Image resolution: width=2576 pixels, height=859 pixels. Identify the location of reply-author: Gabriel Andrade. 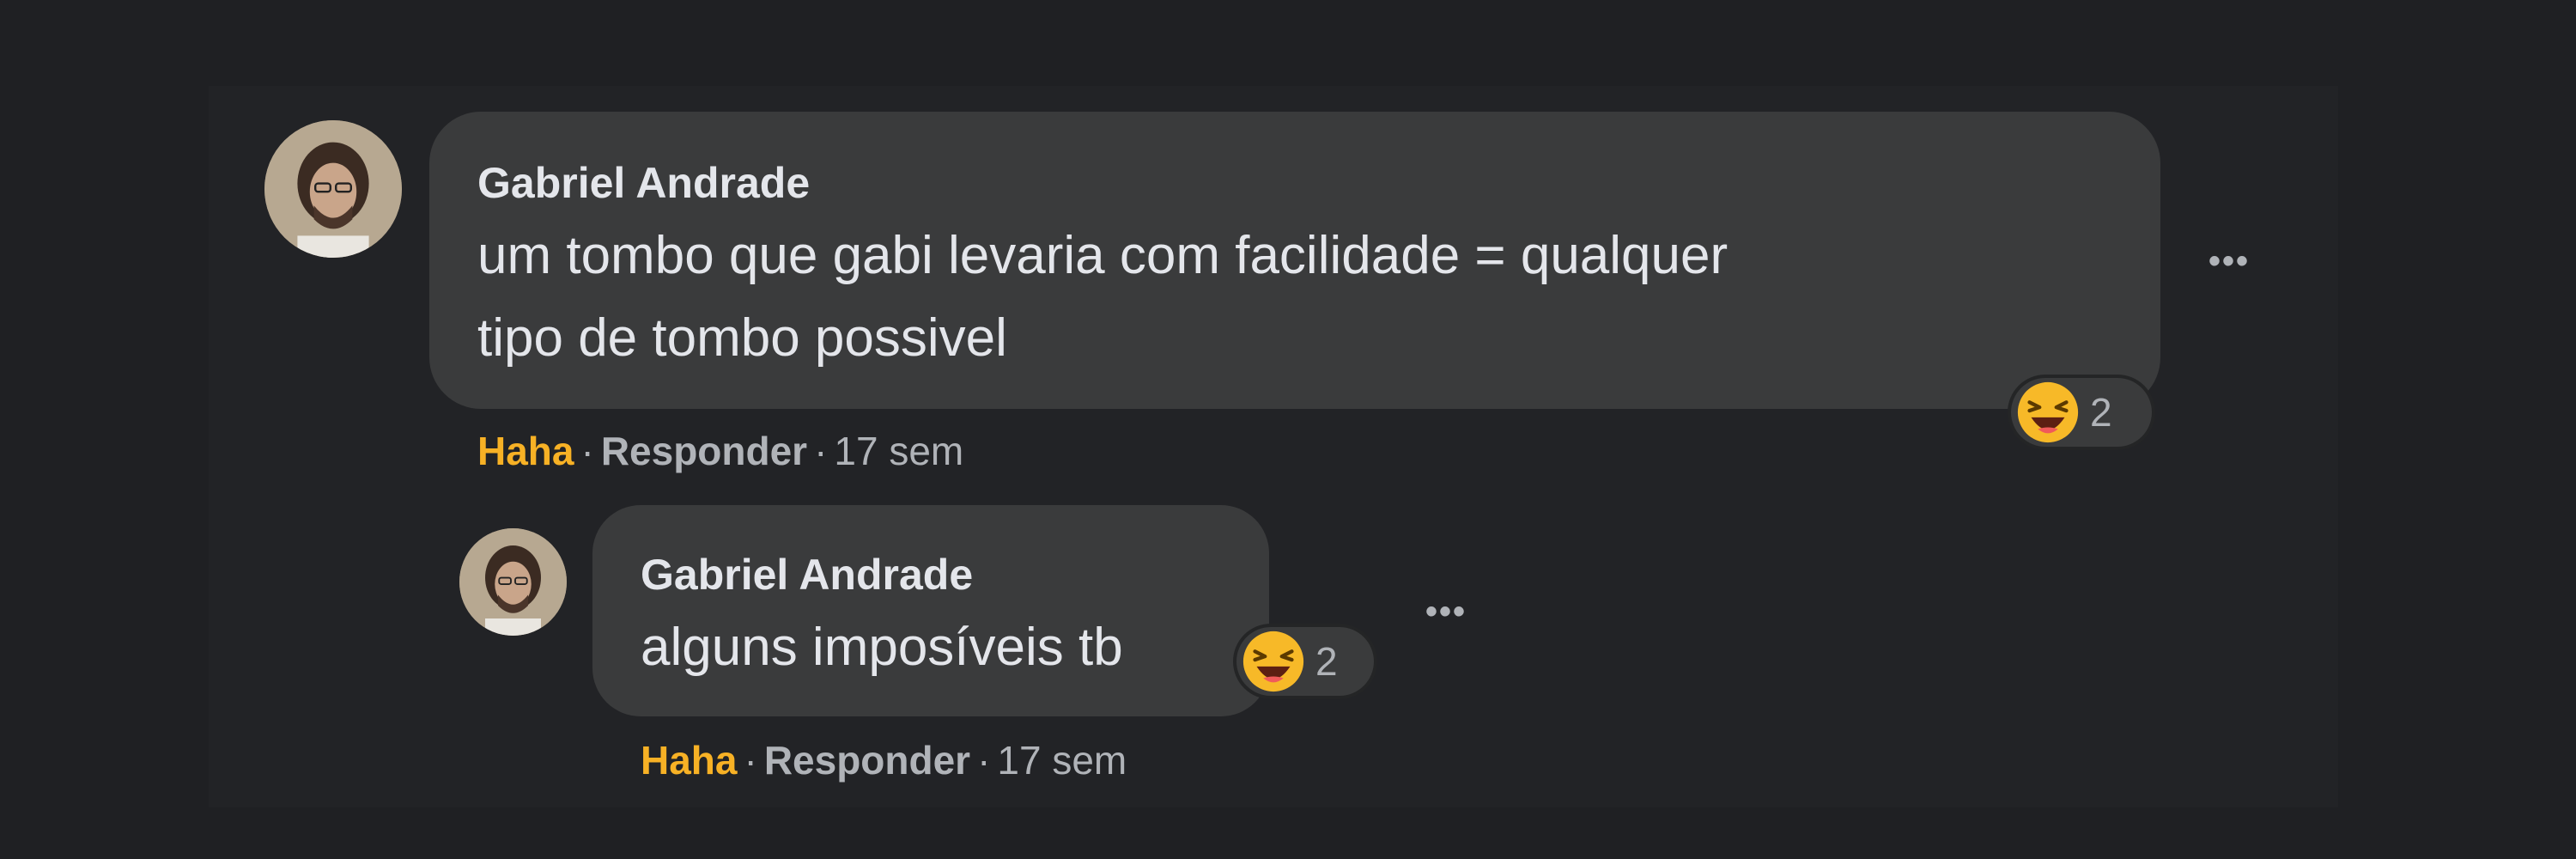
(807, 575).